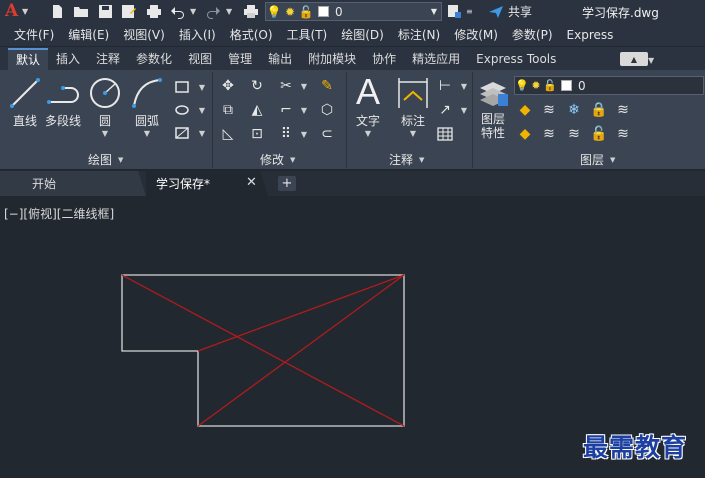 Image resolution: width=705 pixels, height=478 pixels. I want to click on tab-default: 默认, so click(28, 59).